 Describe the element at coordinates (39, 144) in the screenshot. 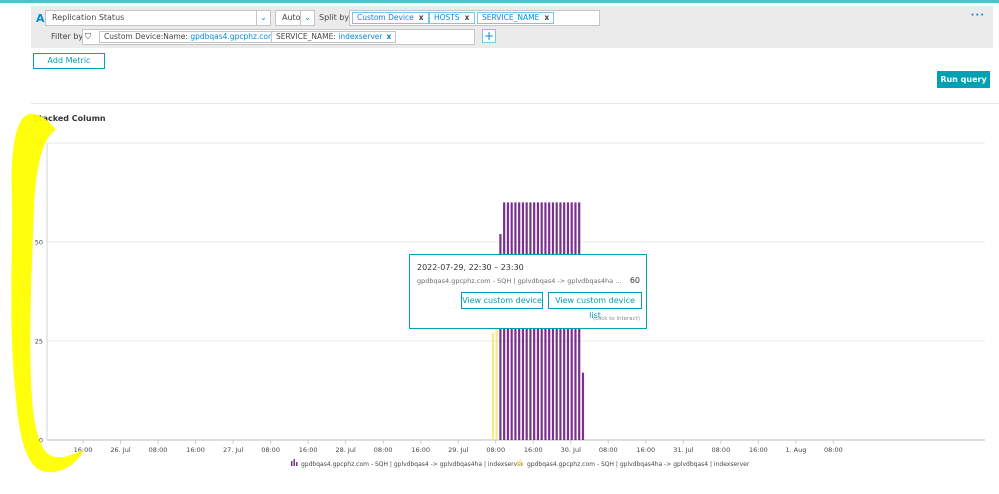

I see `y-tick-label: 75` at that location.